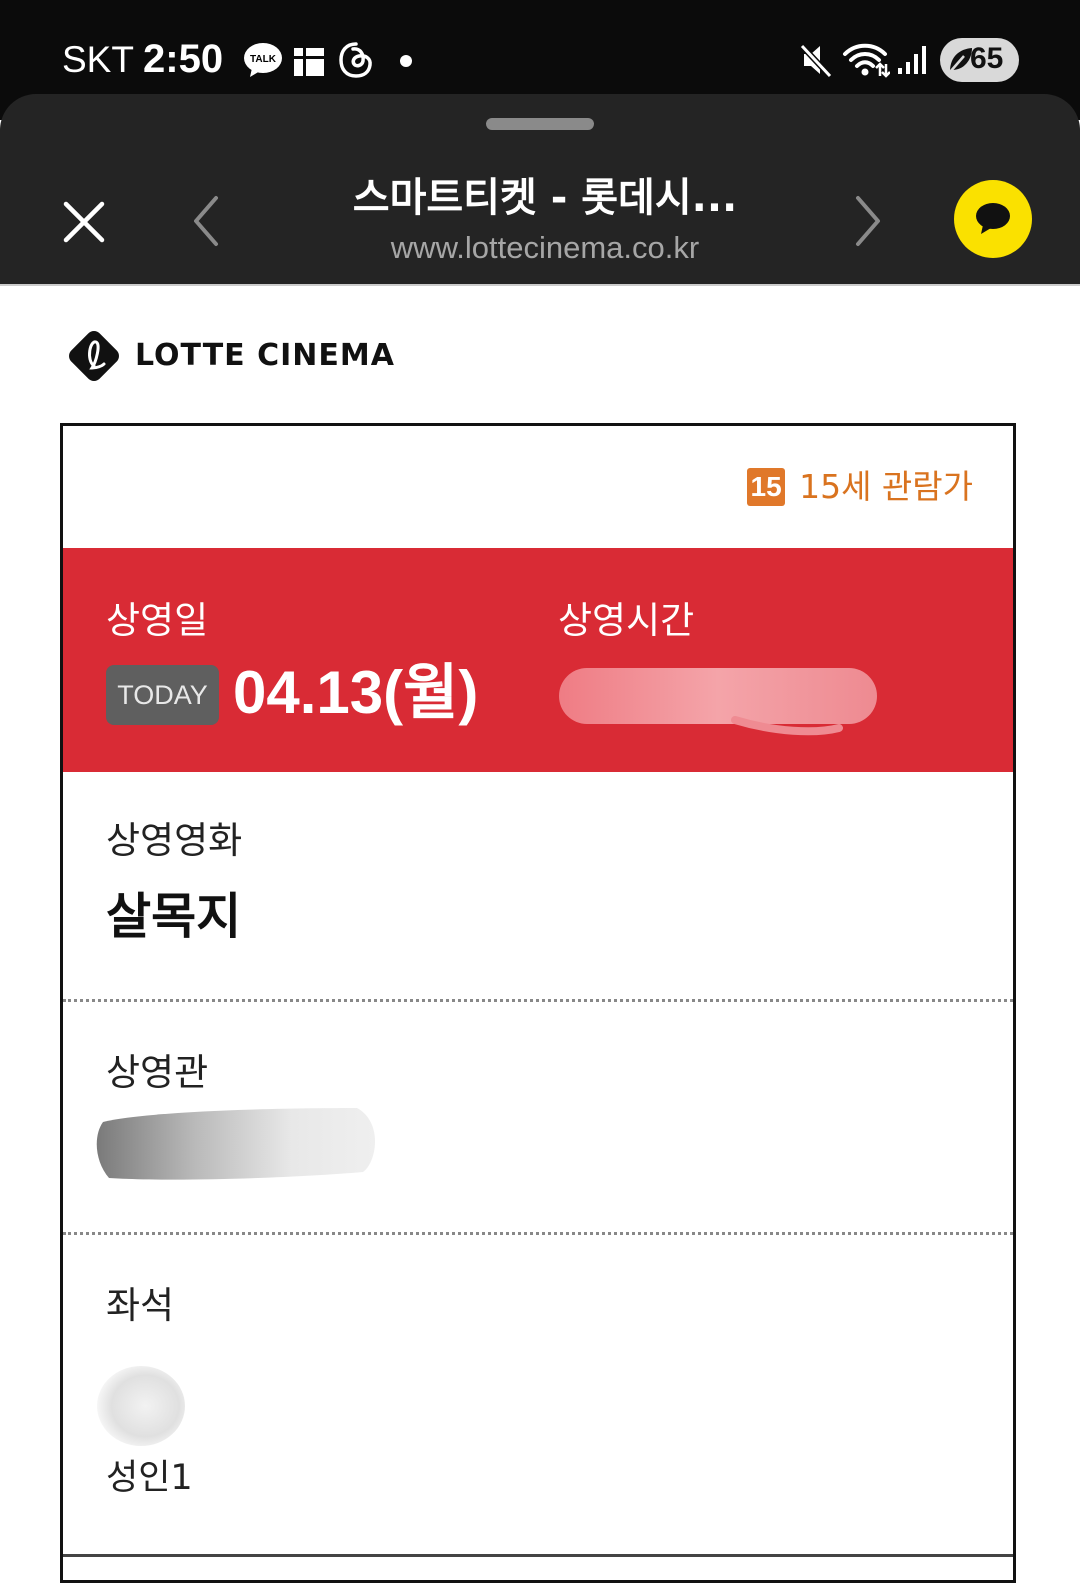 This screenshot has height=1583, width=1080. What do you see at coordinates (912, 60) in the screenshot?
I see `signal-icon` at bounding box center [912, 60].